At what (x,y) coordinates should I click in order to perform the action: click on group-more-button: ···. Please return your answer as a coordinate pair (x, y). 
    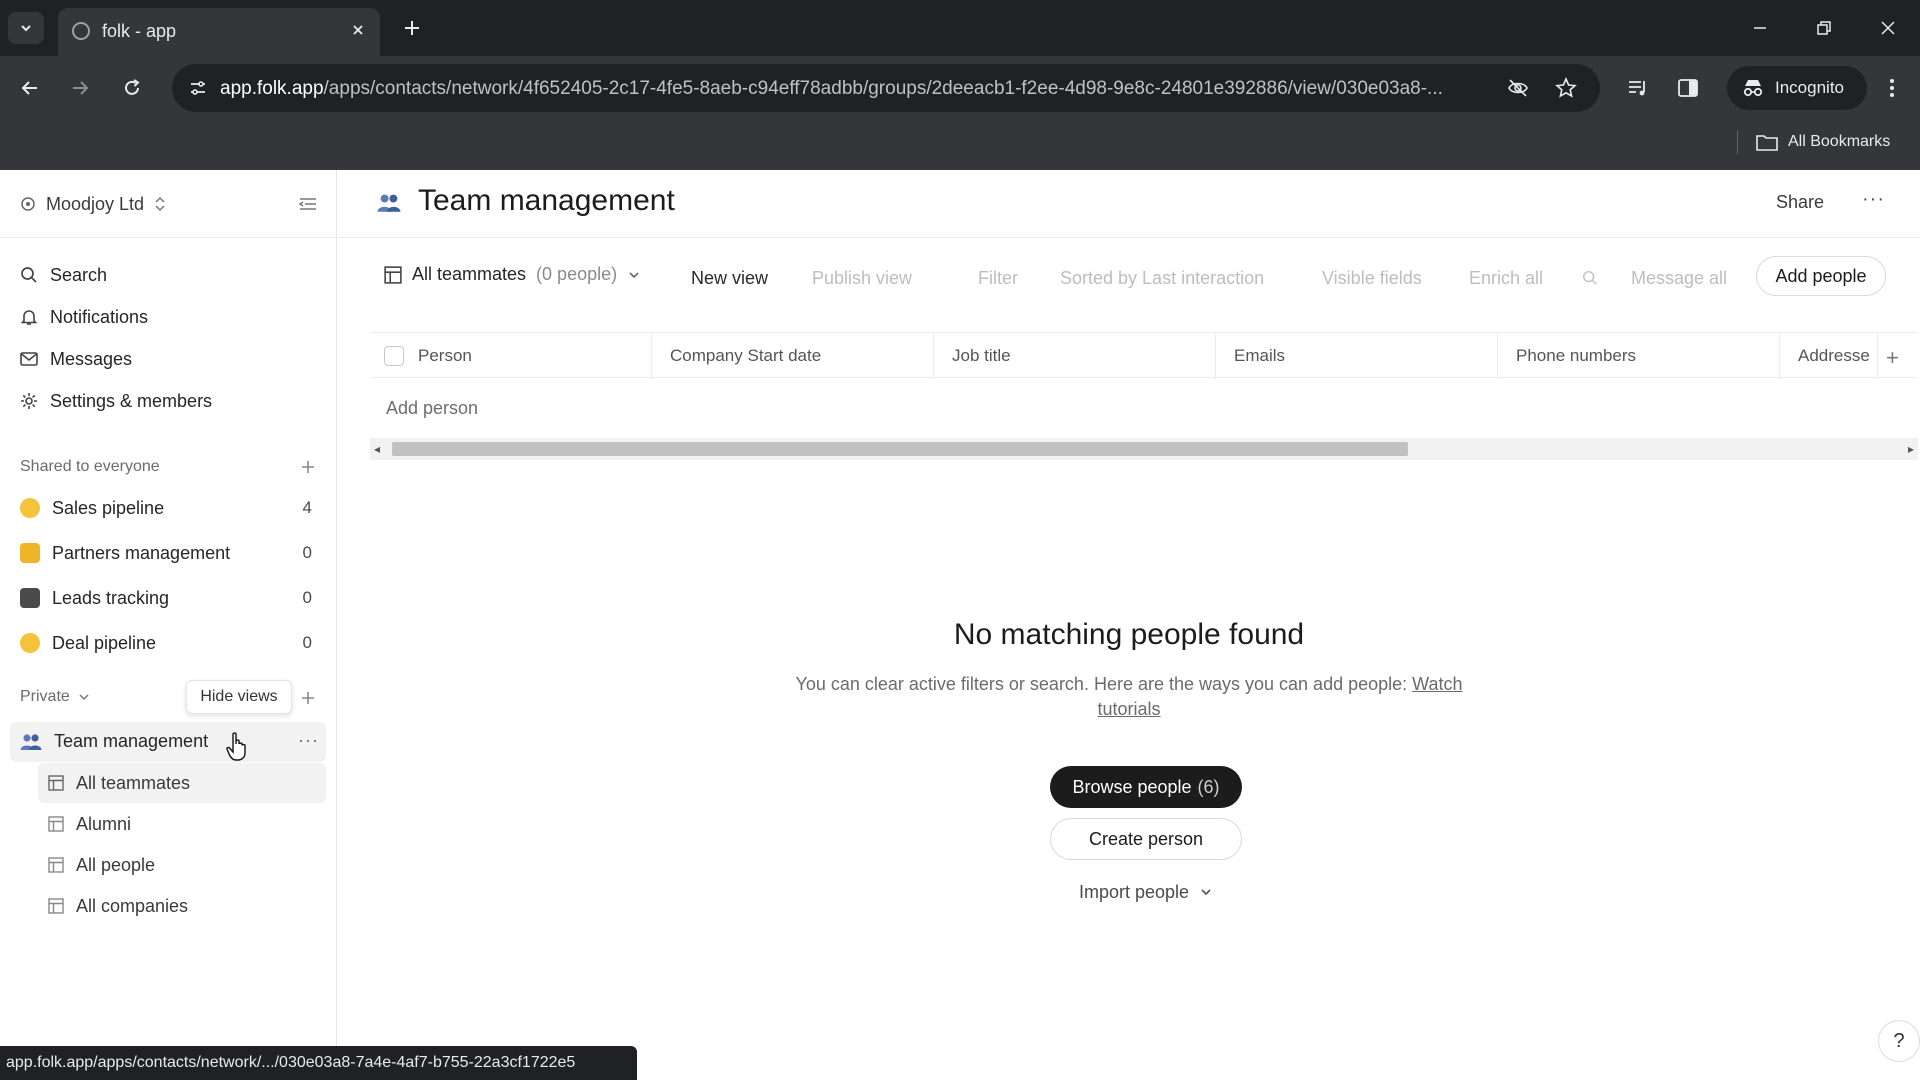
    Looking at the image, I should click on (308, 740).